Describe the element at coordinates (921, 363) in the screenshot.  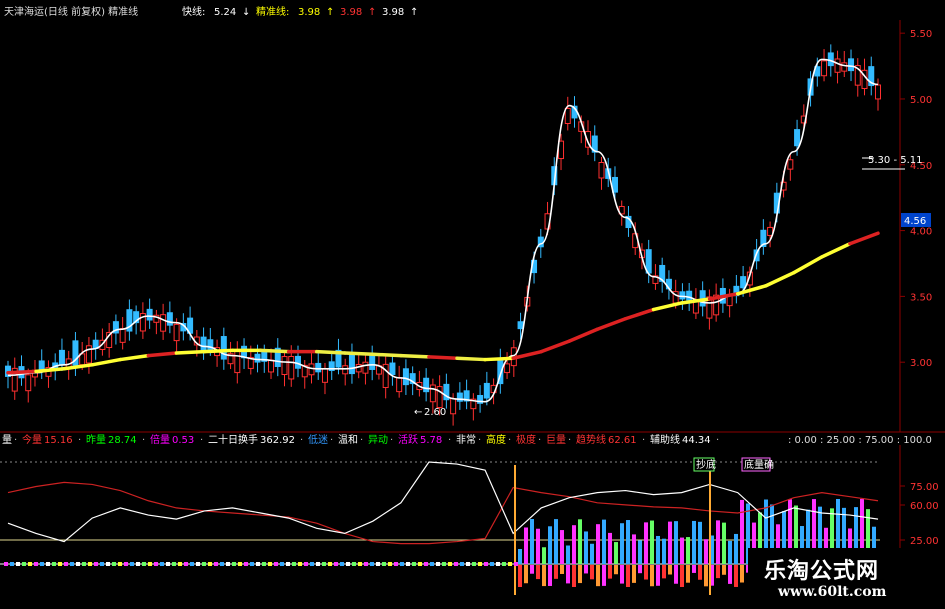
I see `price-tick-label-5: 3.00` at that location.